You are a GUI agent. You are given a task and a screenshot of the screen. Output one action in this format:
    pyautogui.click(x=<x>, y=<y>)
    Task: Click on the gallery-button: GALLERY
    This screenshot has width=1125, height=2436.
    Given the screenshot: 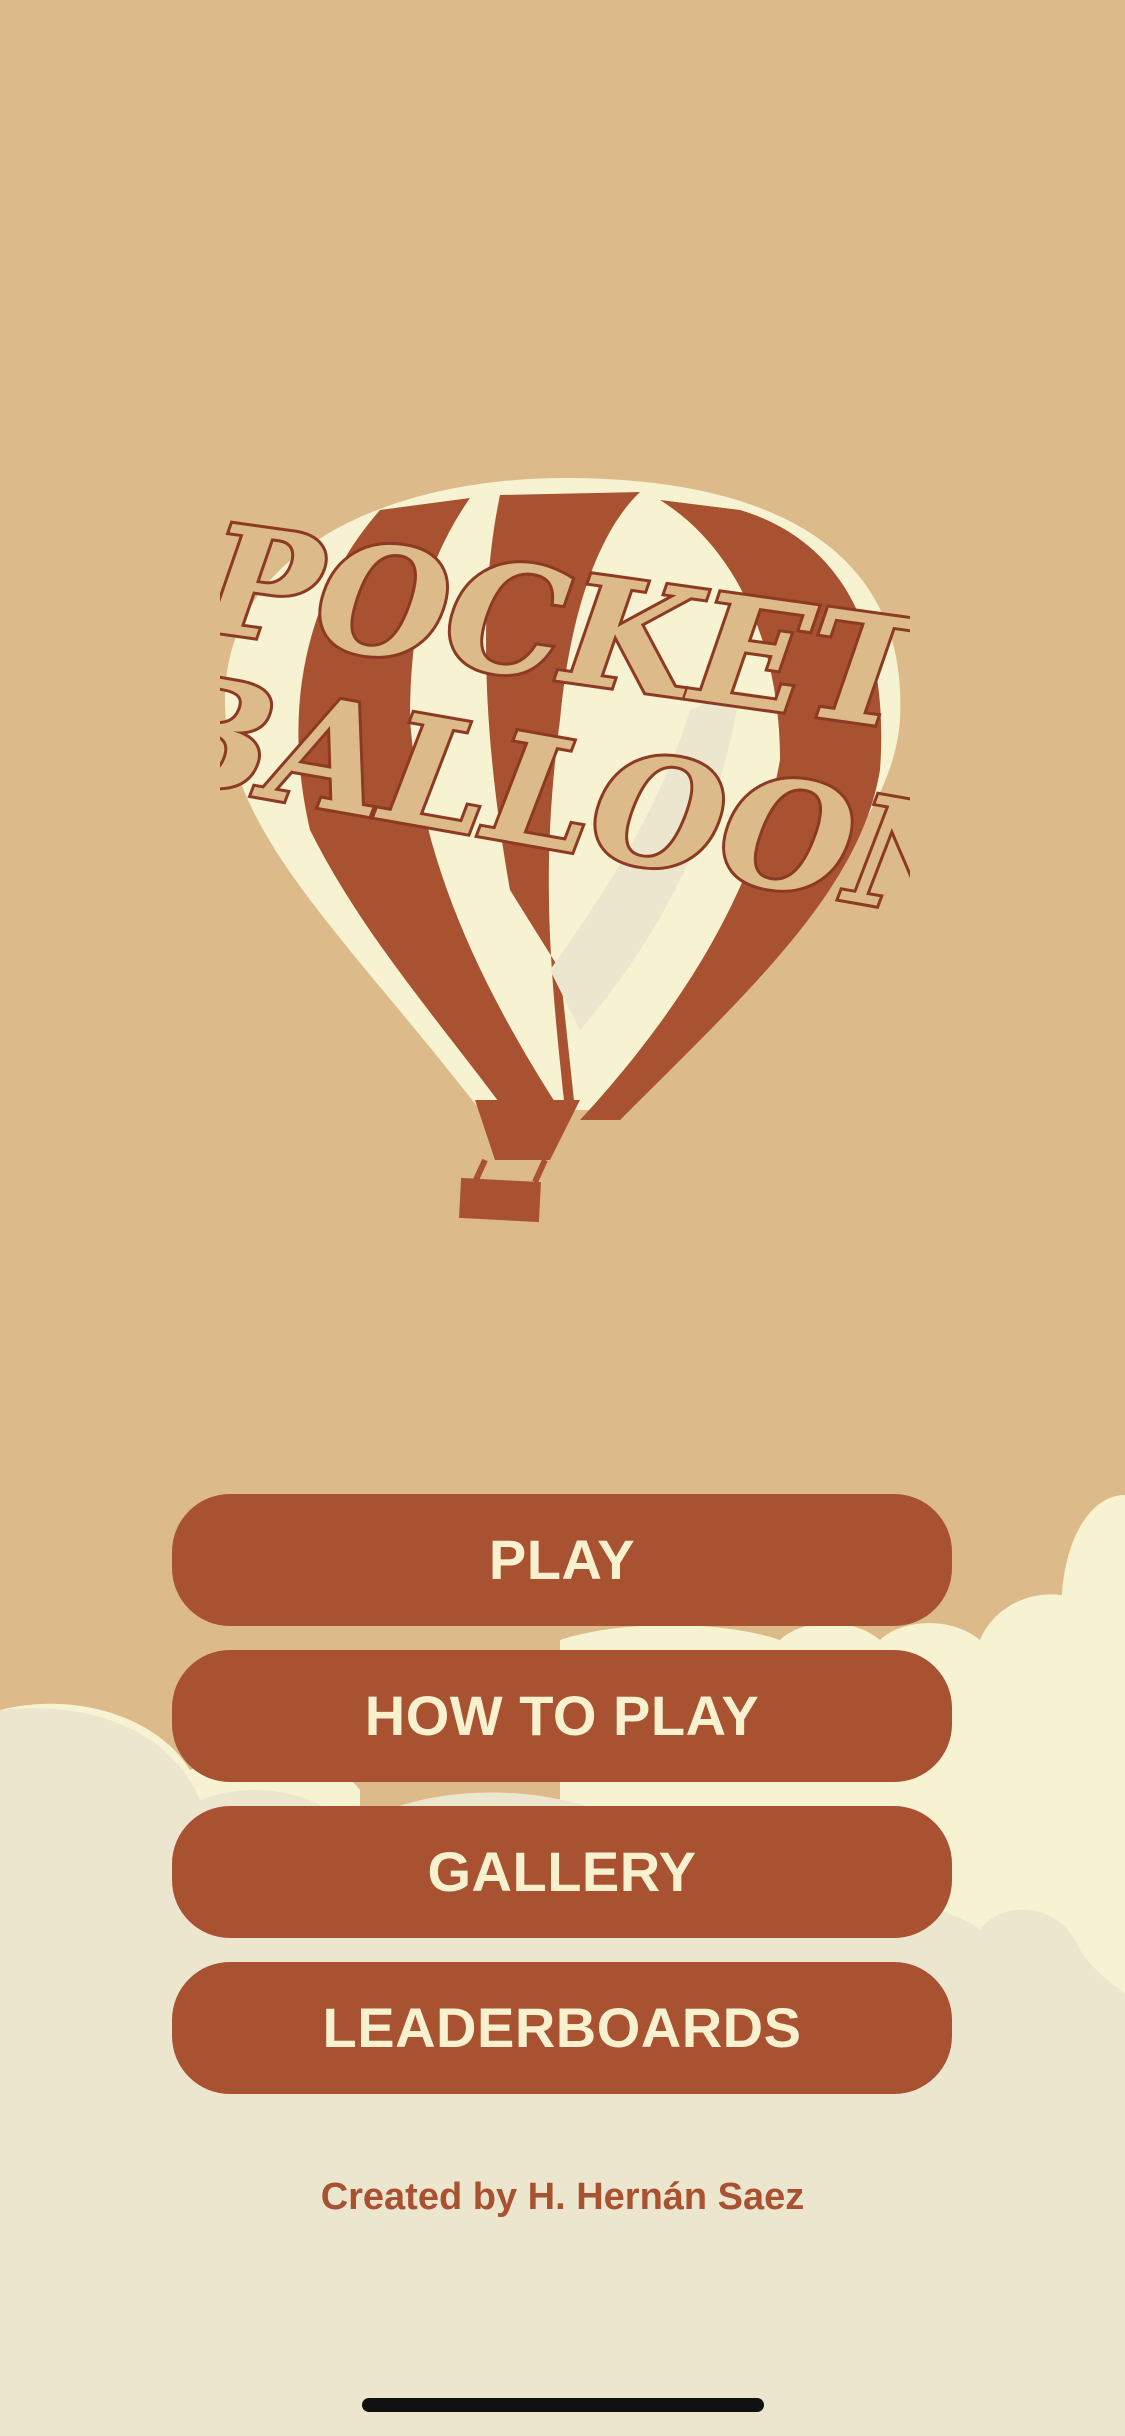 What is the action you would take?
    pyautogui.click(x=562, y=1872)
    